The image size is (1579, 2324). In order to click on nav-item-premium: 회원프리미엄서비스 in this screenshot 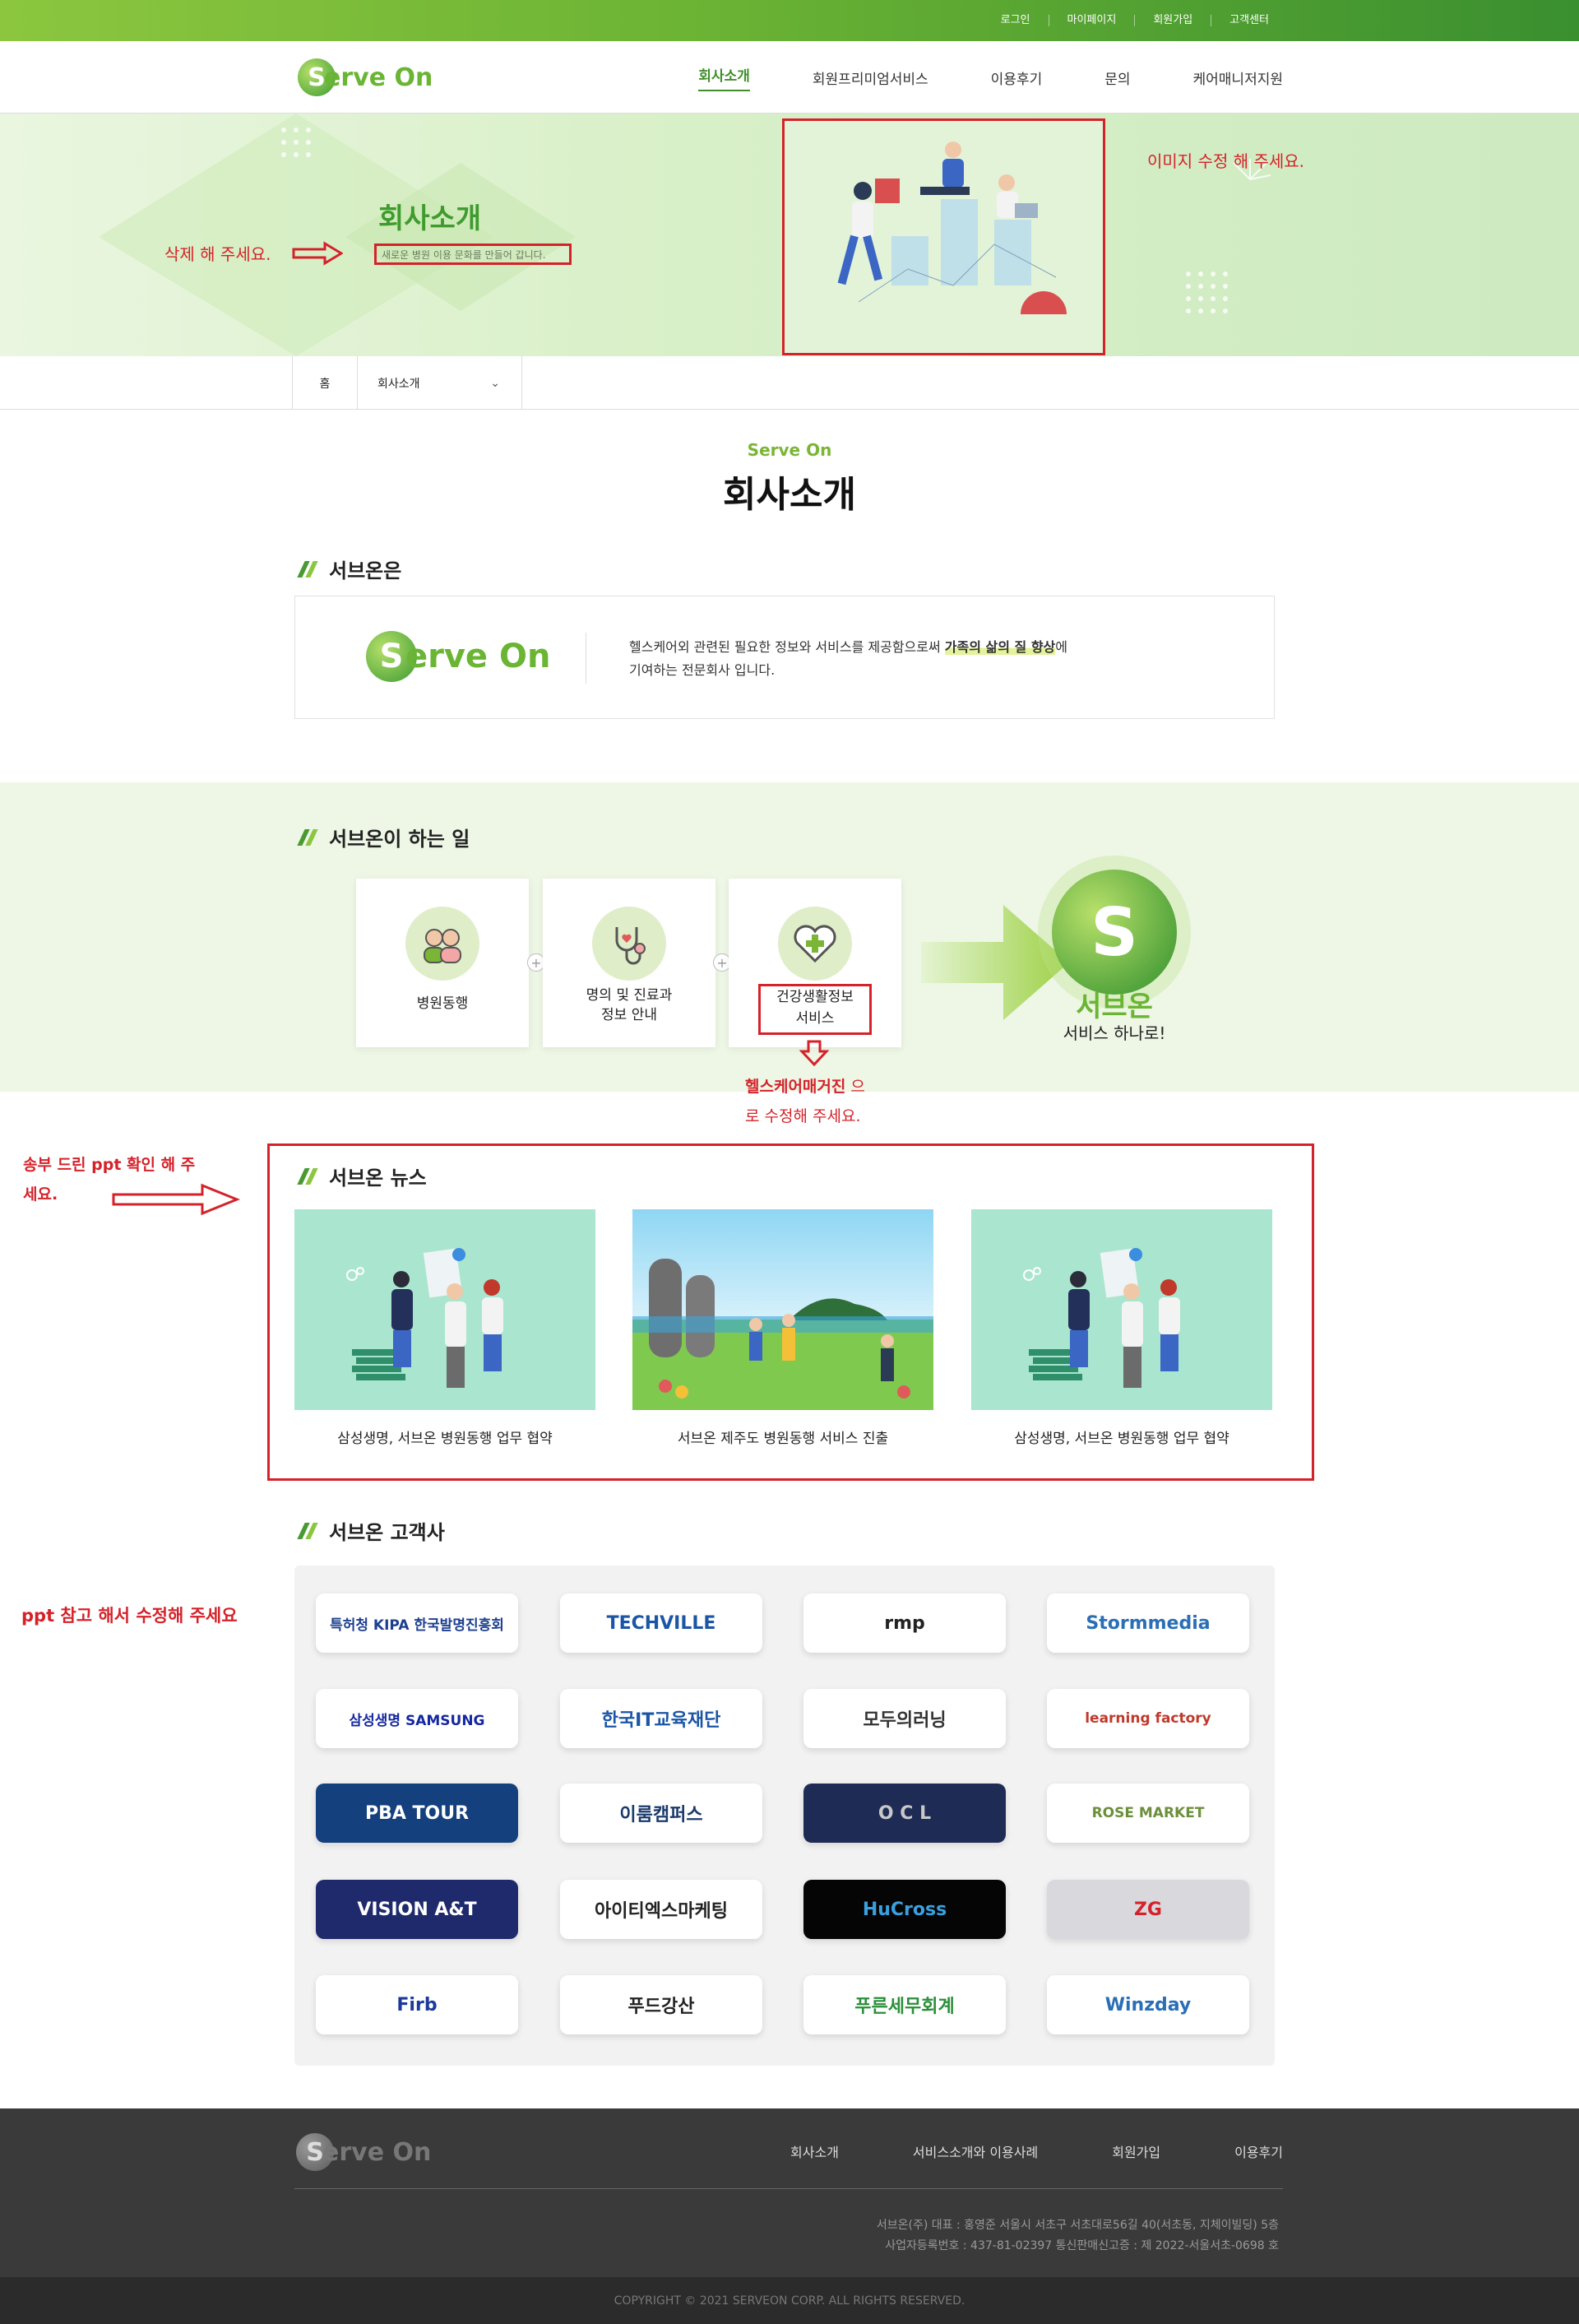, I will do `click(871, 77)`.